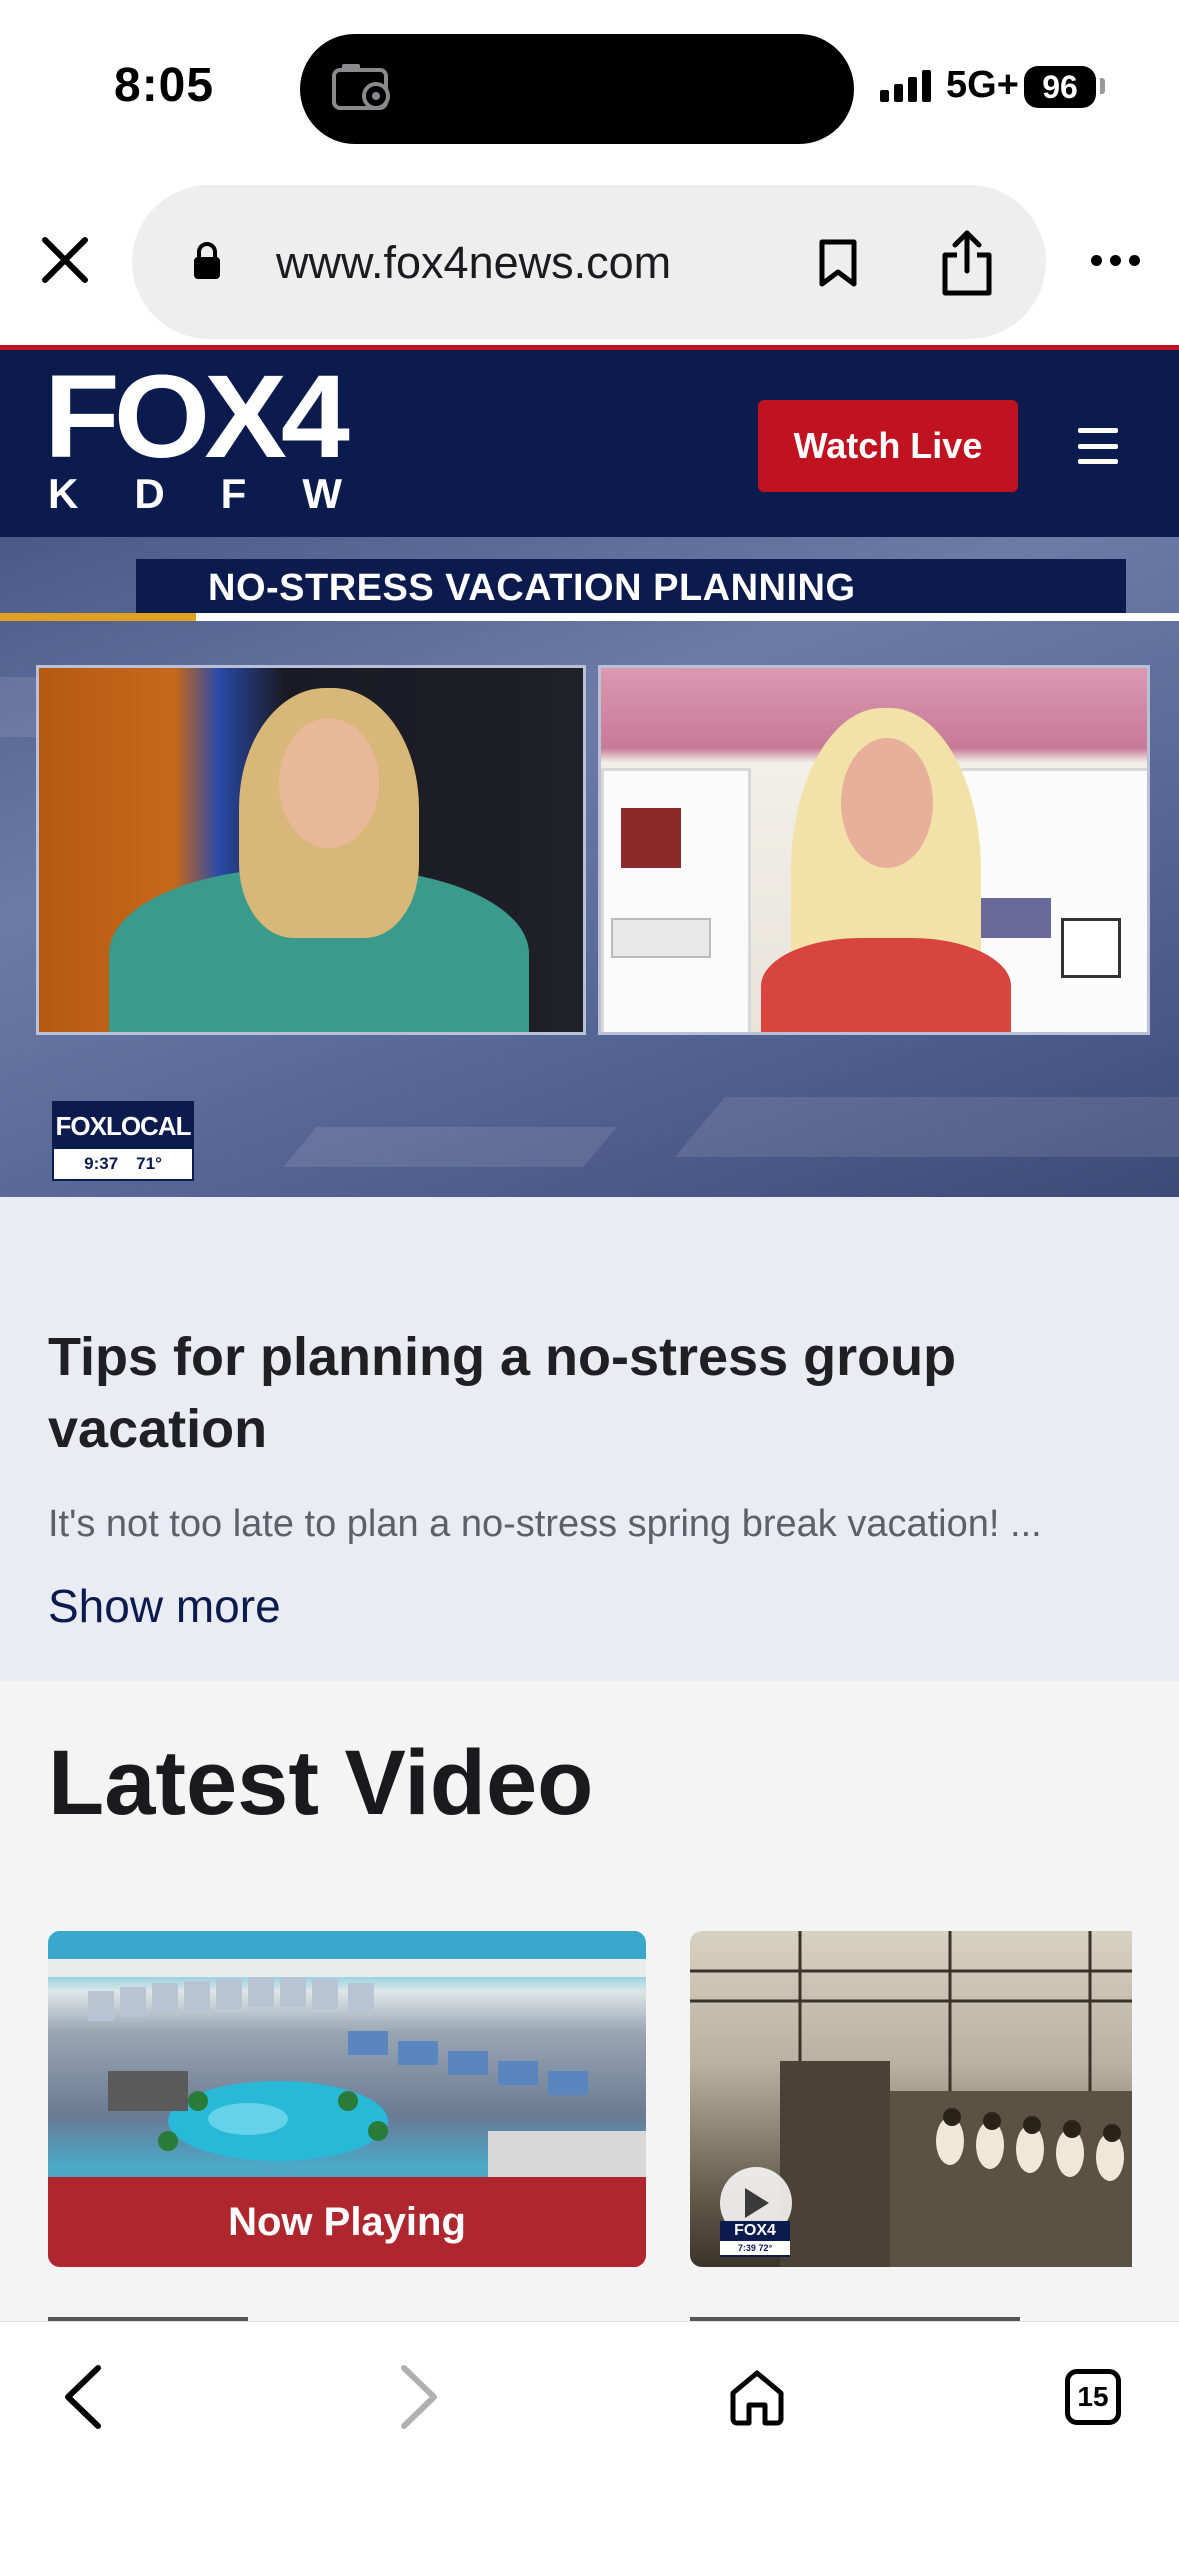 The image size is (1179, 2556). I want to click on bookmark-button, so click(838, 263).